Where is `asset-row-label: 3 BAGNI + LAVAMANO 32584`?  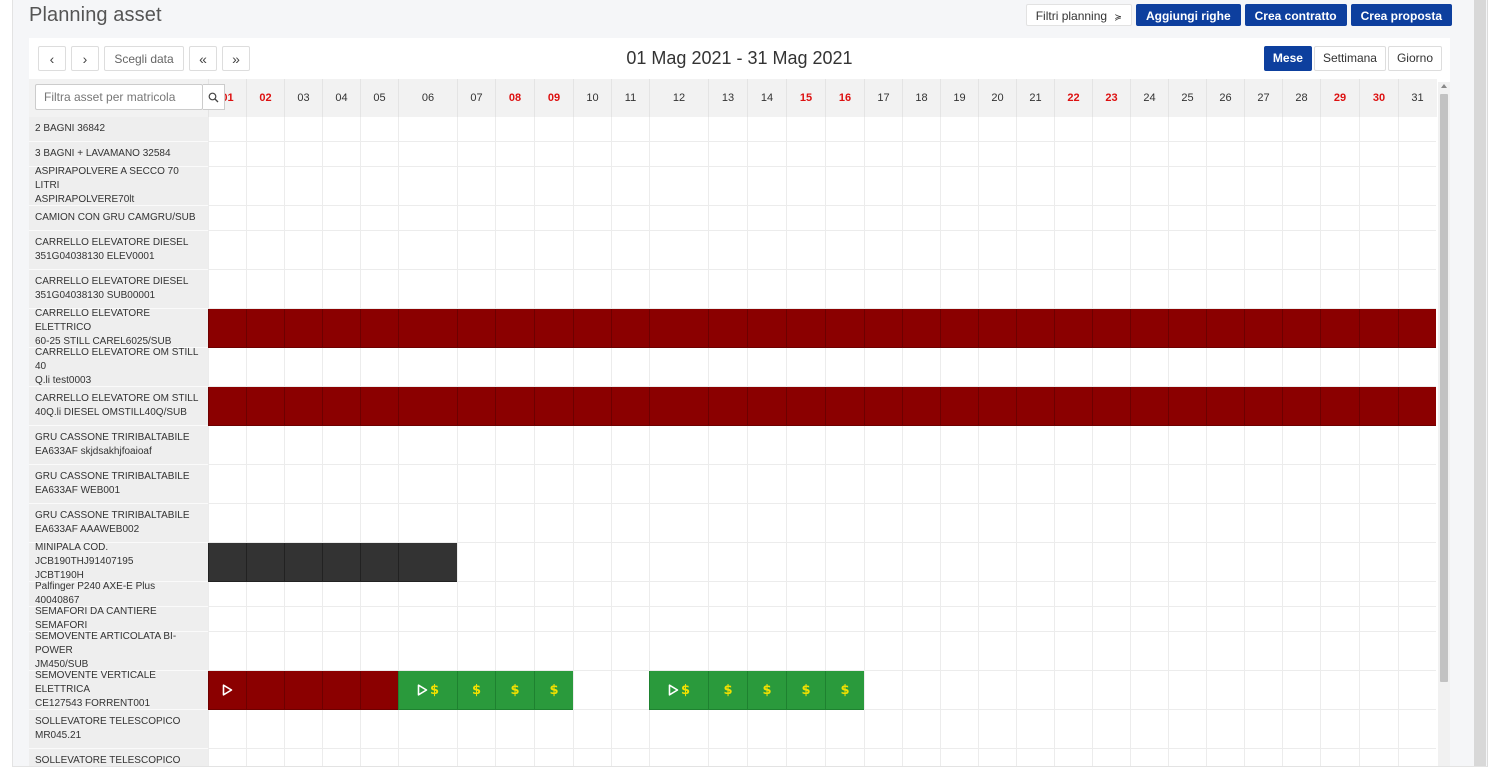
asset-row-label: 3 BAGNI + LAVAMANO 32584 is located at coordinates (118, 154).